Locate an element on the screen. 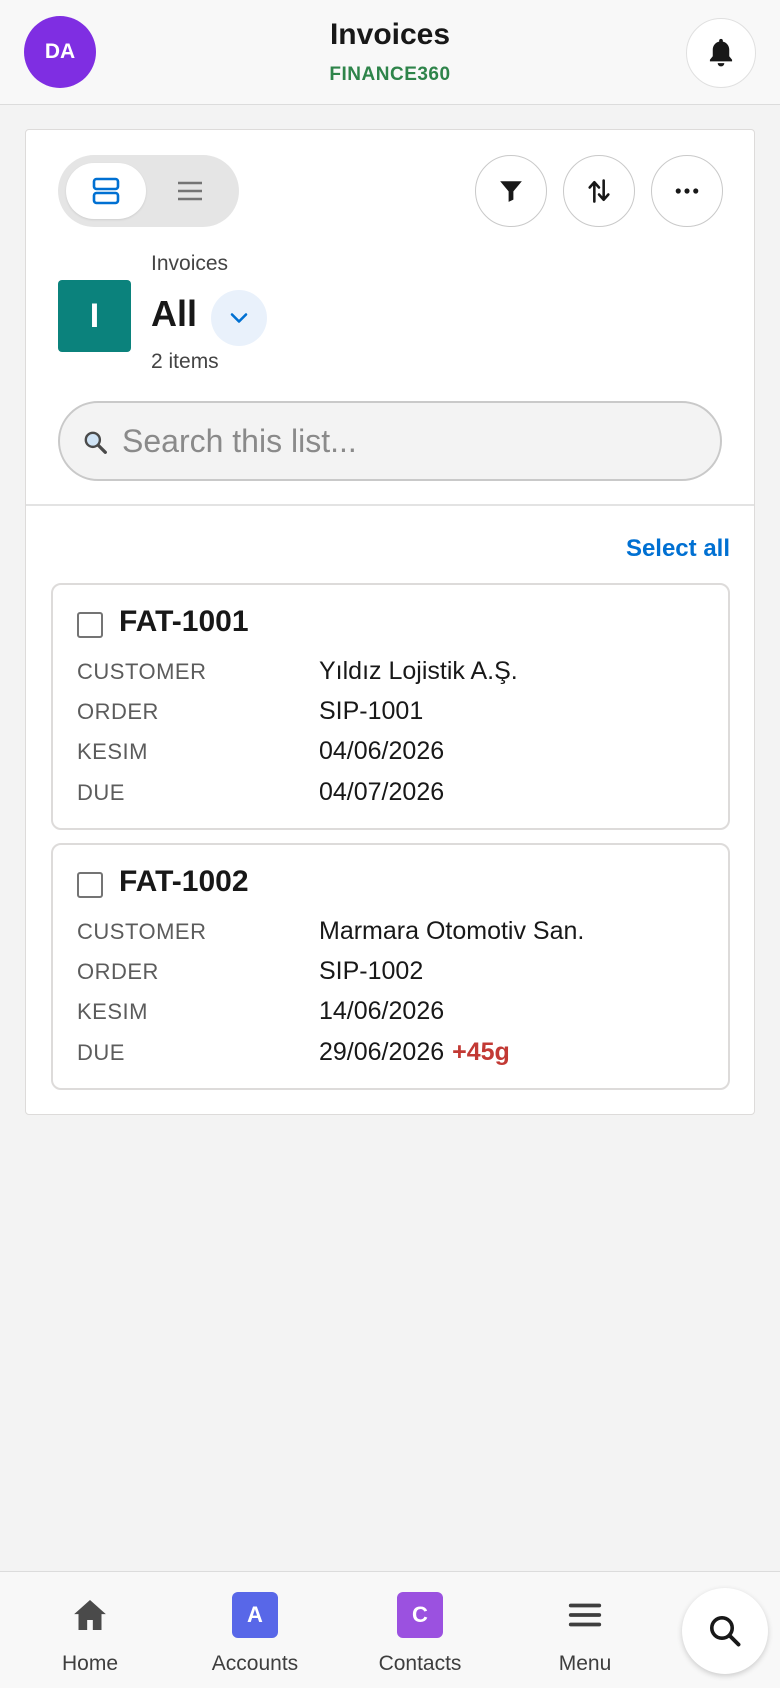 The width and height of the screenshot is (780, 1688). object-icon: I is located at coordinates (94, 316).